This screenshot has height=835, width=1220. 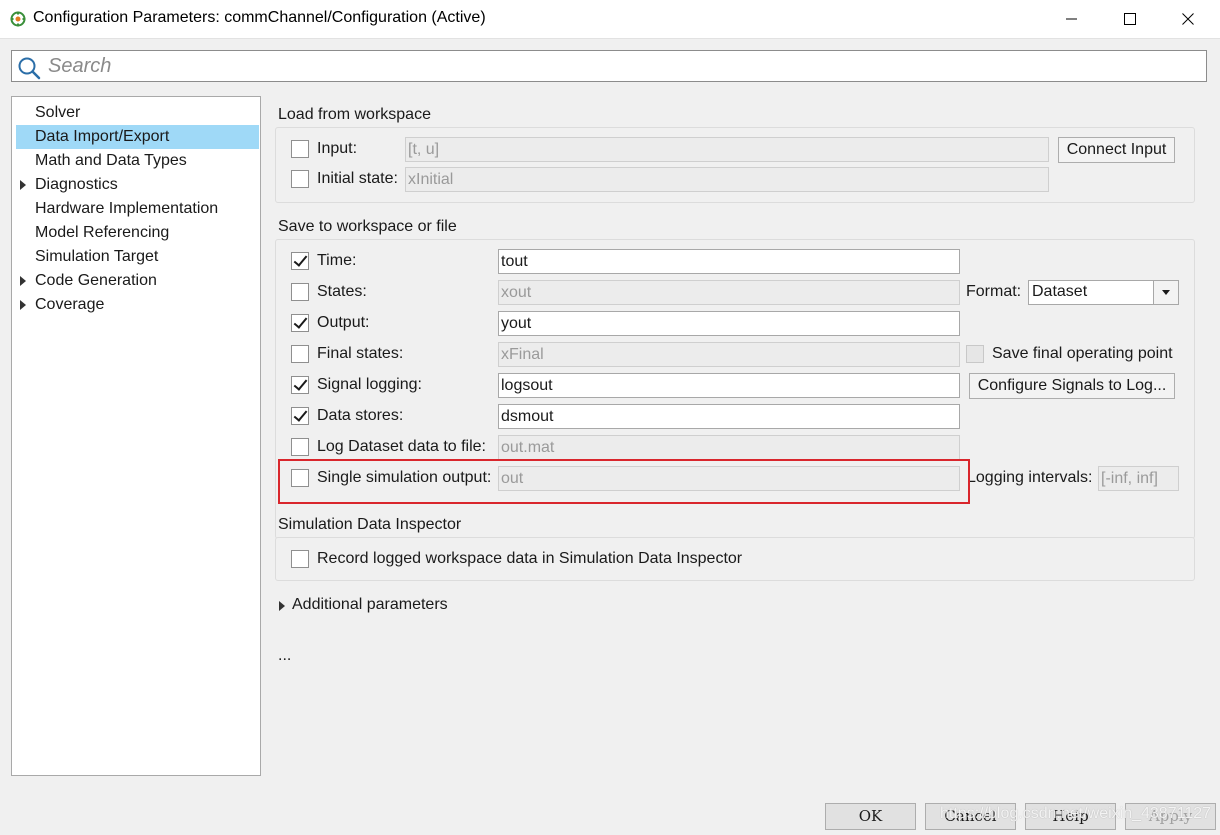 I want to click on time-field, so click(x=729, y=261).